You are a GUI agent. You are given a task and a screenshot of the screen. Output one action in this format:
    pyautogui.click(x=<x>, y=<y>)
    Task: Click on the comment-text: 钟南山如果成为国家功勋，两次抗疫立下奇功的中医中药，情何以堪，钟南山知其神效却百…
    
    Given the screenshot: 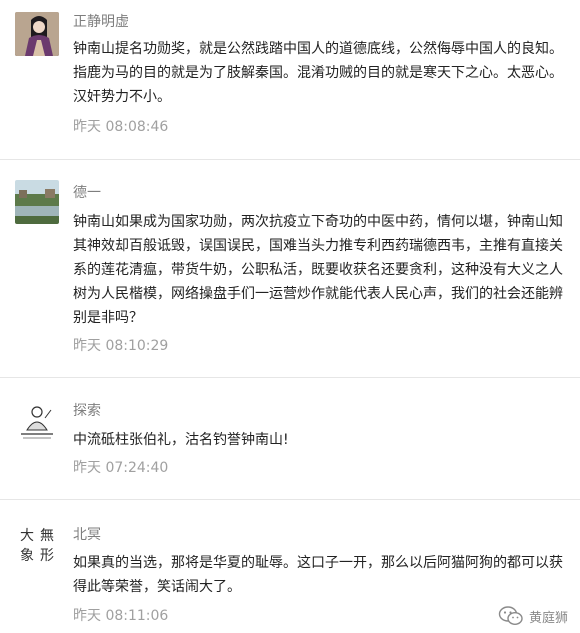 What is the action you would take?
    pyautogui.click(x=318, y=270)
    